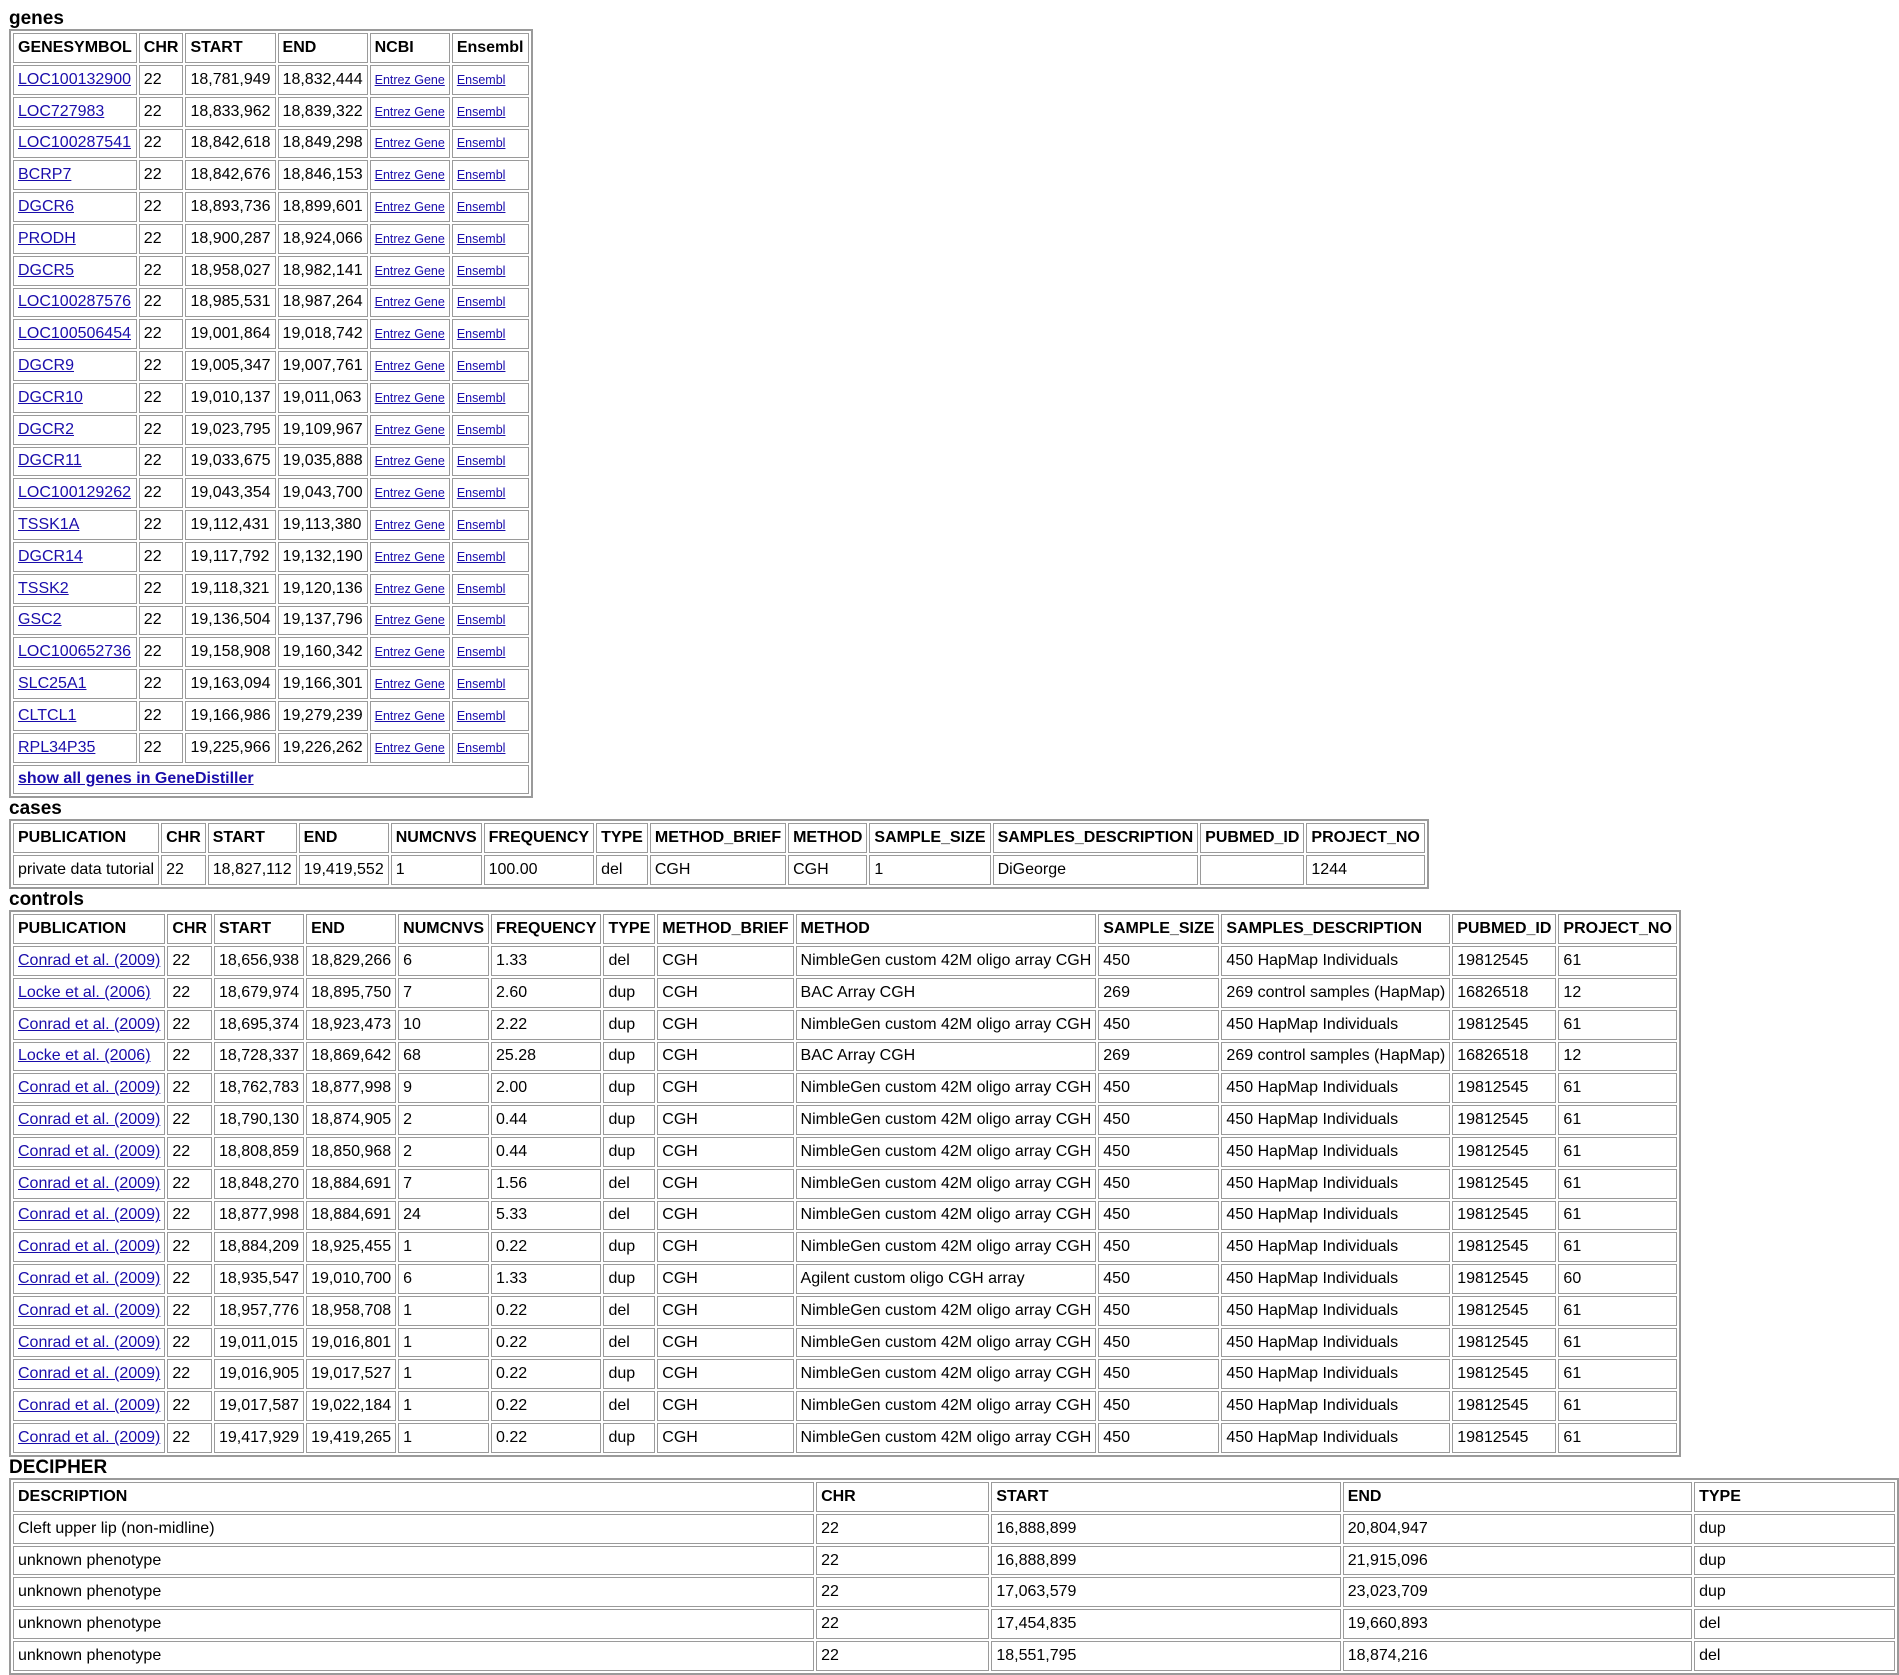  Describe the element at coordinates (46, 365) in the screenshot. I see `gene-symbol-link: DGCR9` at that location.